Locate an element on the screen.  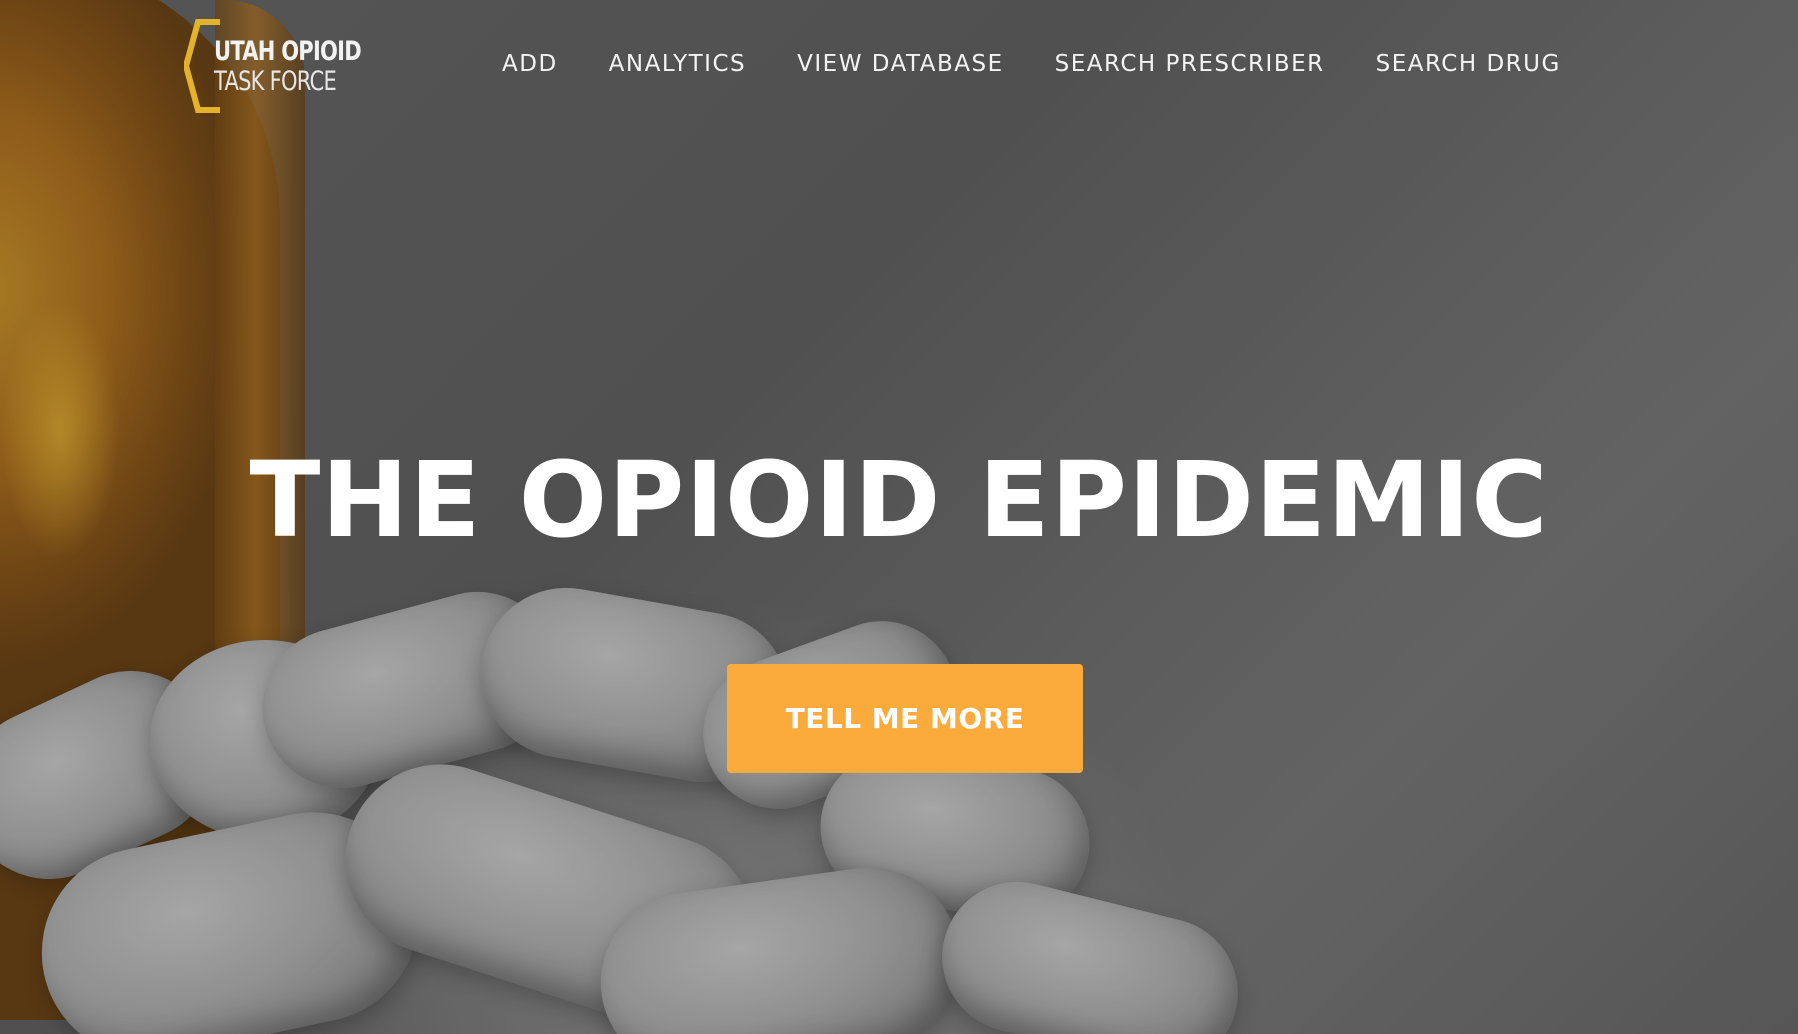
nav-analytics: ANALYTICS is located at coordinates (677, 64).